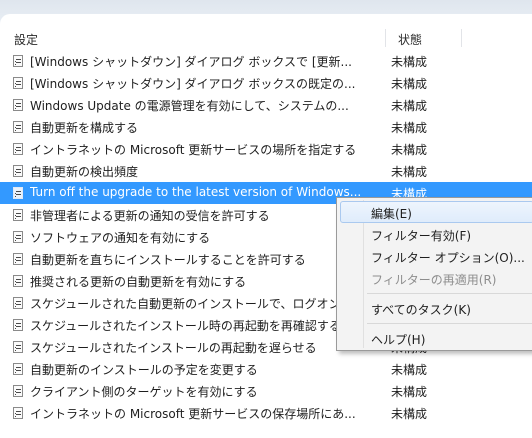 The height and width of the screenshot is (438, 532). I want to click on table-row: Windows Update の電源管理を有効にして、システムの... 未構成, so click(266, 105).